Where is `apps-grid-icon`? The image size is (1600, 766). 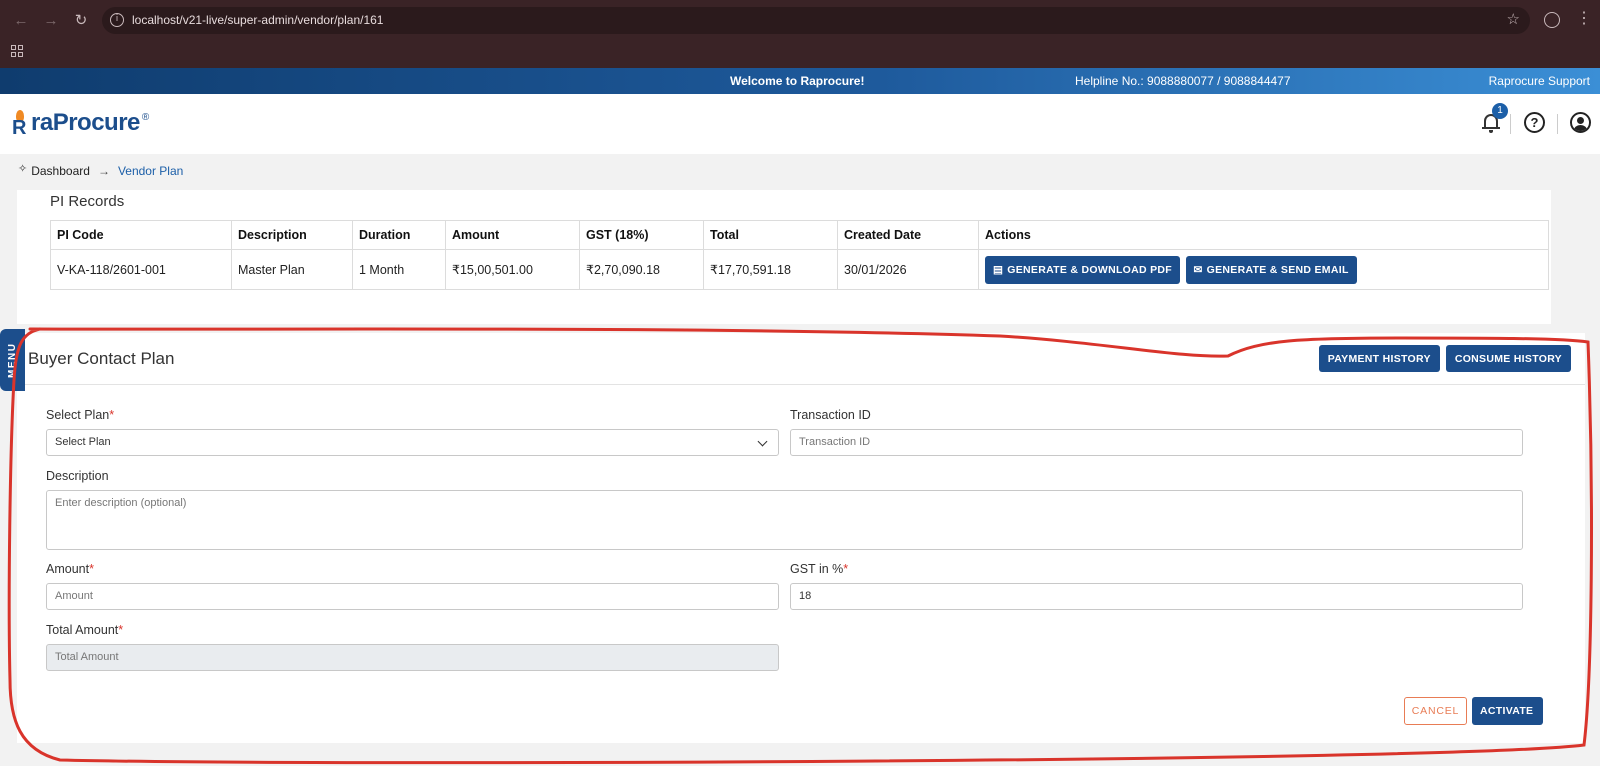 apps-grid-icon is located at coordinates (17, 51).